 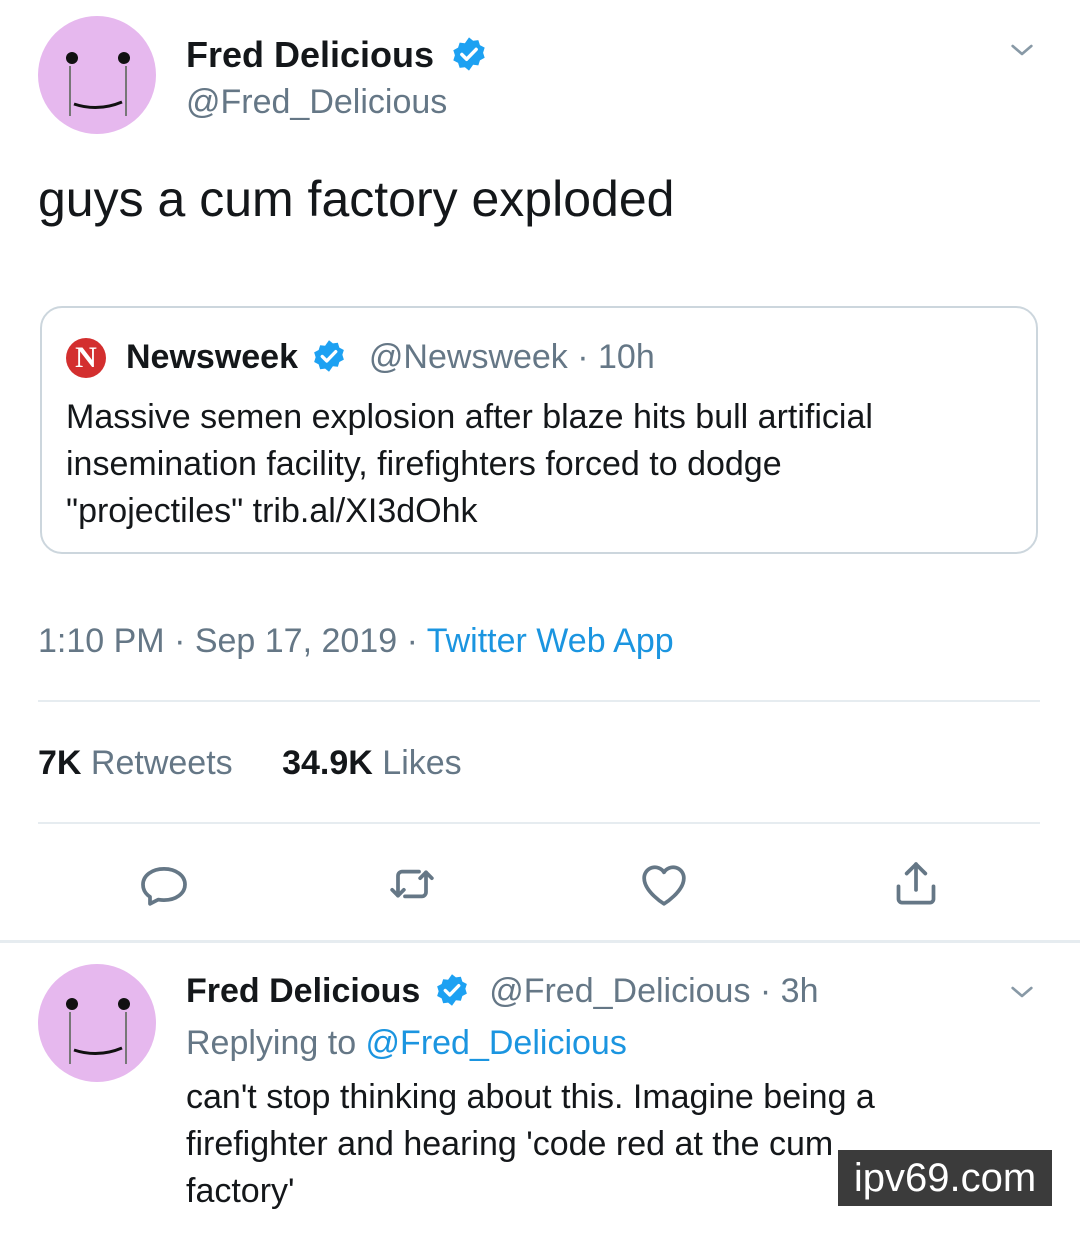 What do you see at coordinates (916, 884) in the screenshot?
I see `share-icon` at bounding box center [916, 884].